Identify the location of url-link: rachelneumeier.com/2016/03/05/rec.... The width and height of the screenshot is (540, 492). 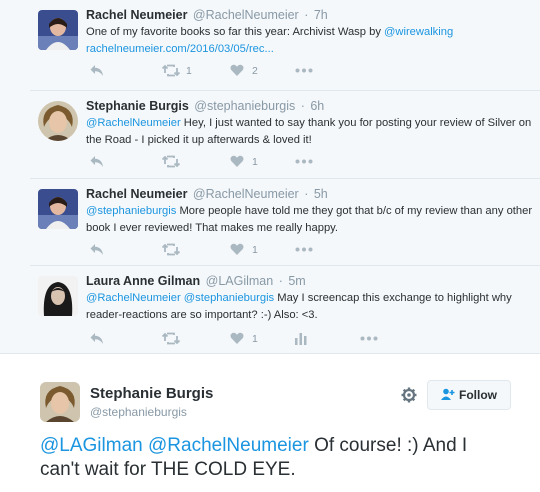
(180, 49).